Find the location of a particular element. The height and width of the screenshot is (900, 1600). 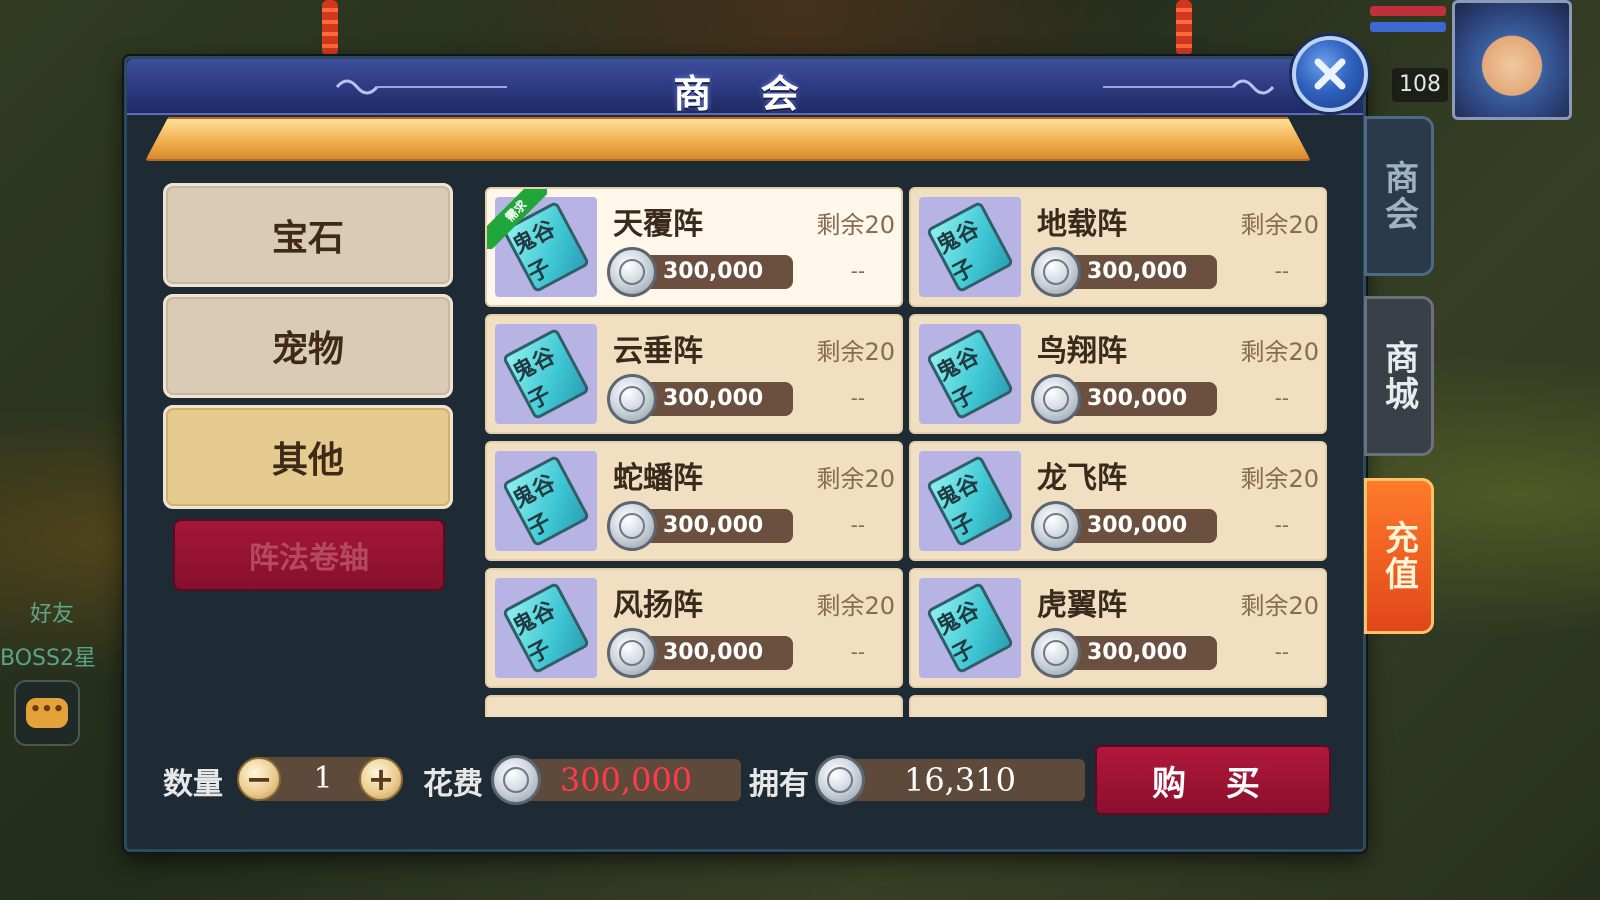

buy-button-label: 购 买 is located at coordinates (1213, 783).